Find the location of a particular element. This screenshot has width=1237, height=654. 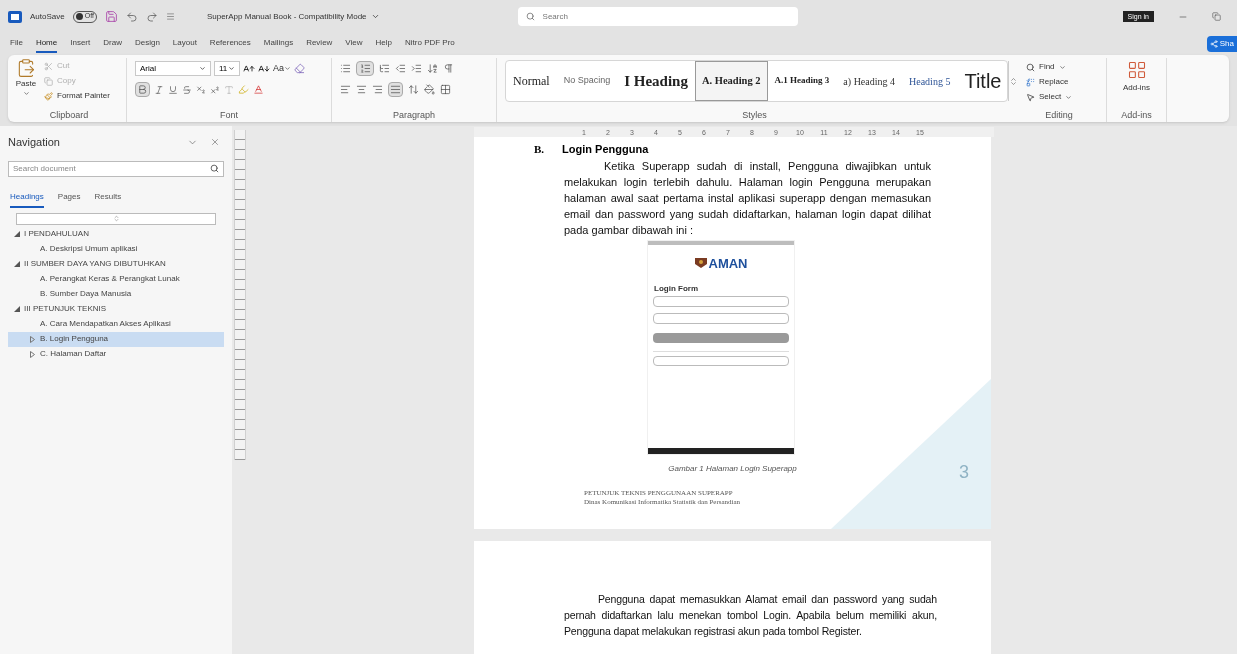

menu-tab: Help is located at coordinates (383, 44).